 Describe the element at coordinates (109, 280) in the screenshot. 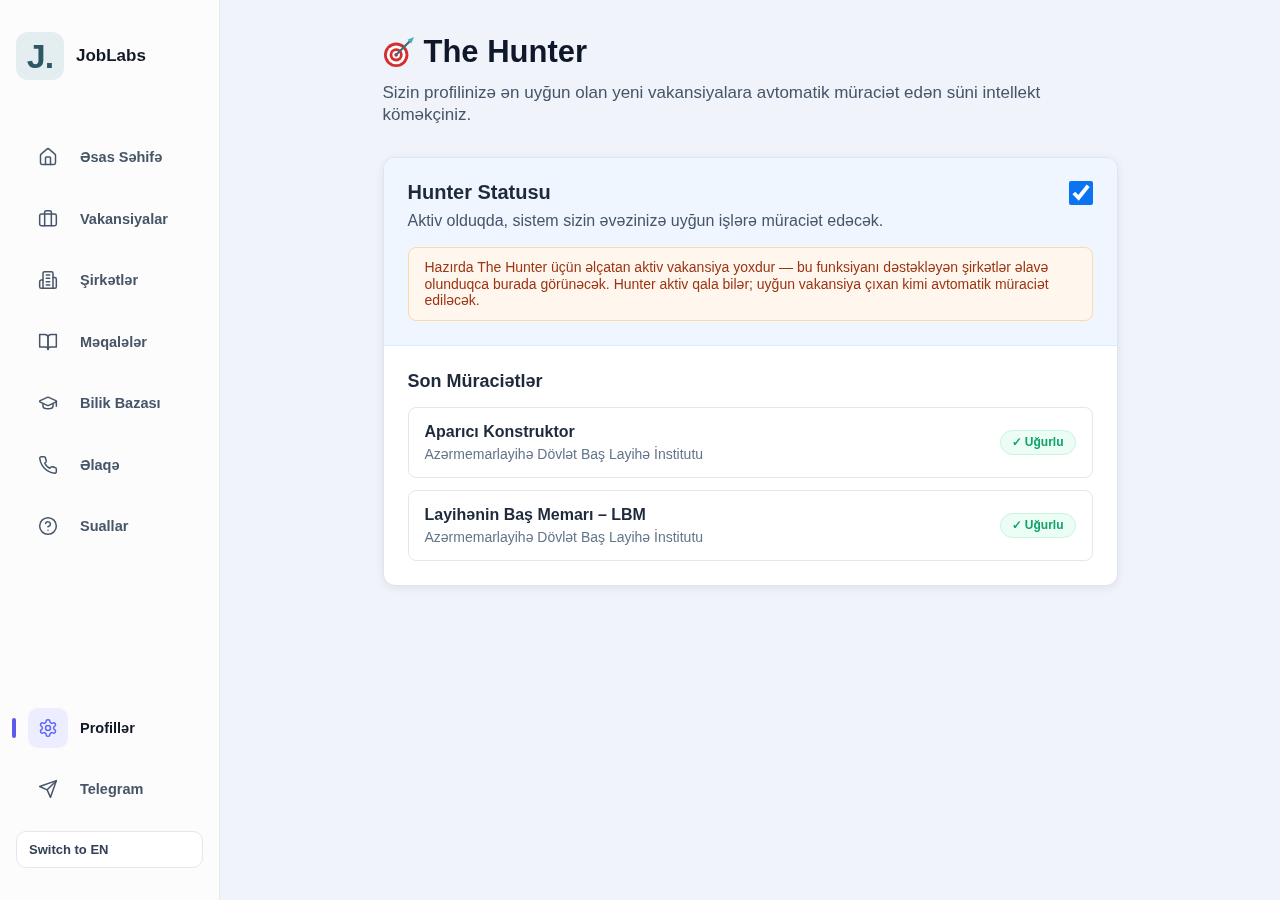

I see `nav-item: Şirkətlər` at that location.